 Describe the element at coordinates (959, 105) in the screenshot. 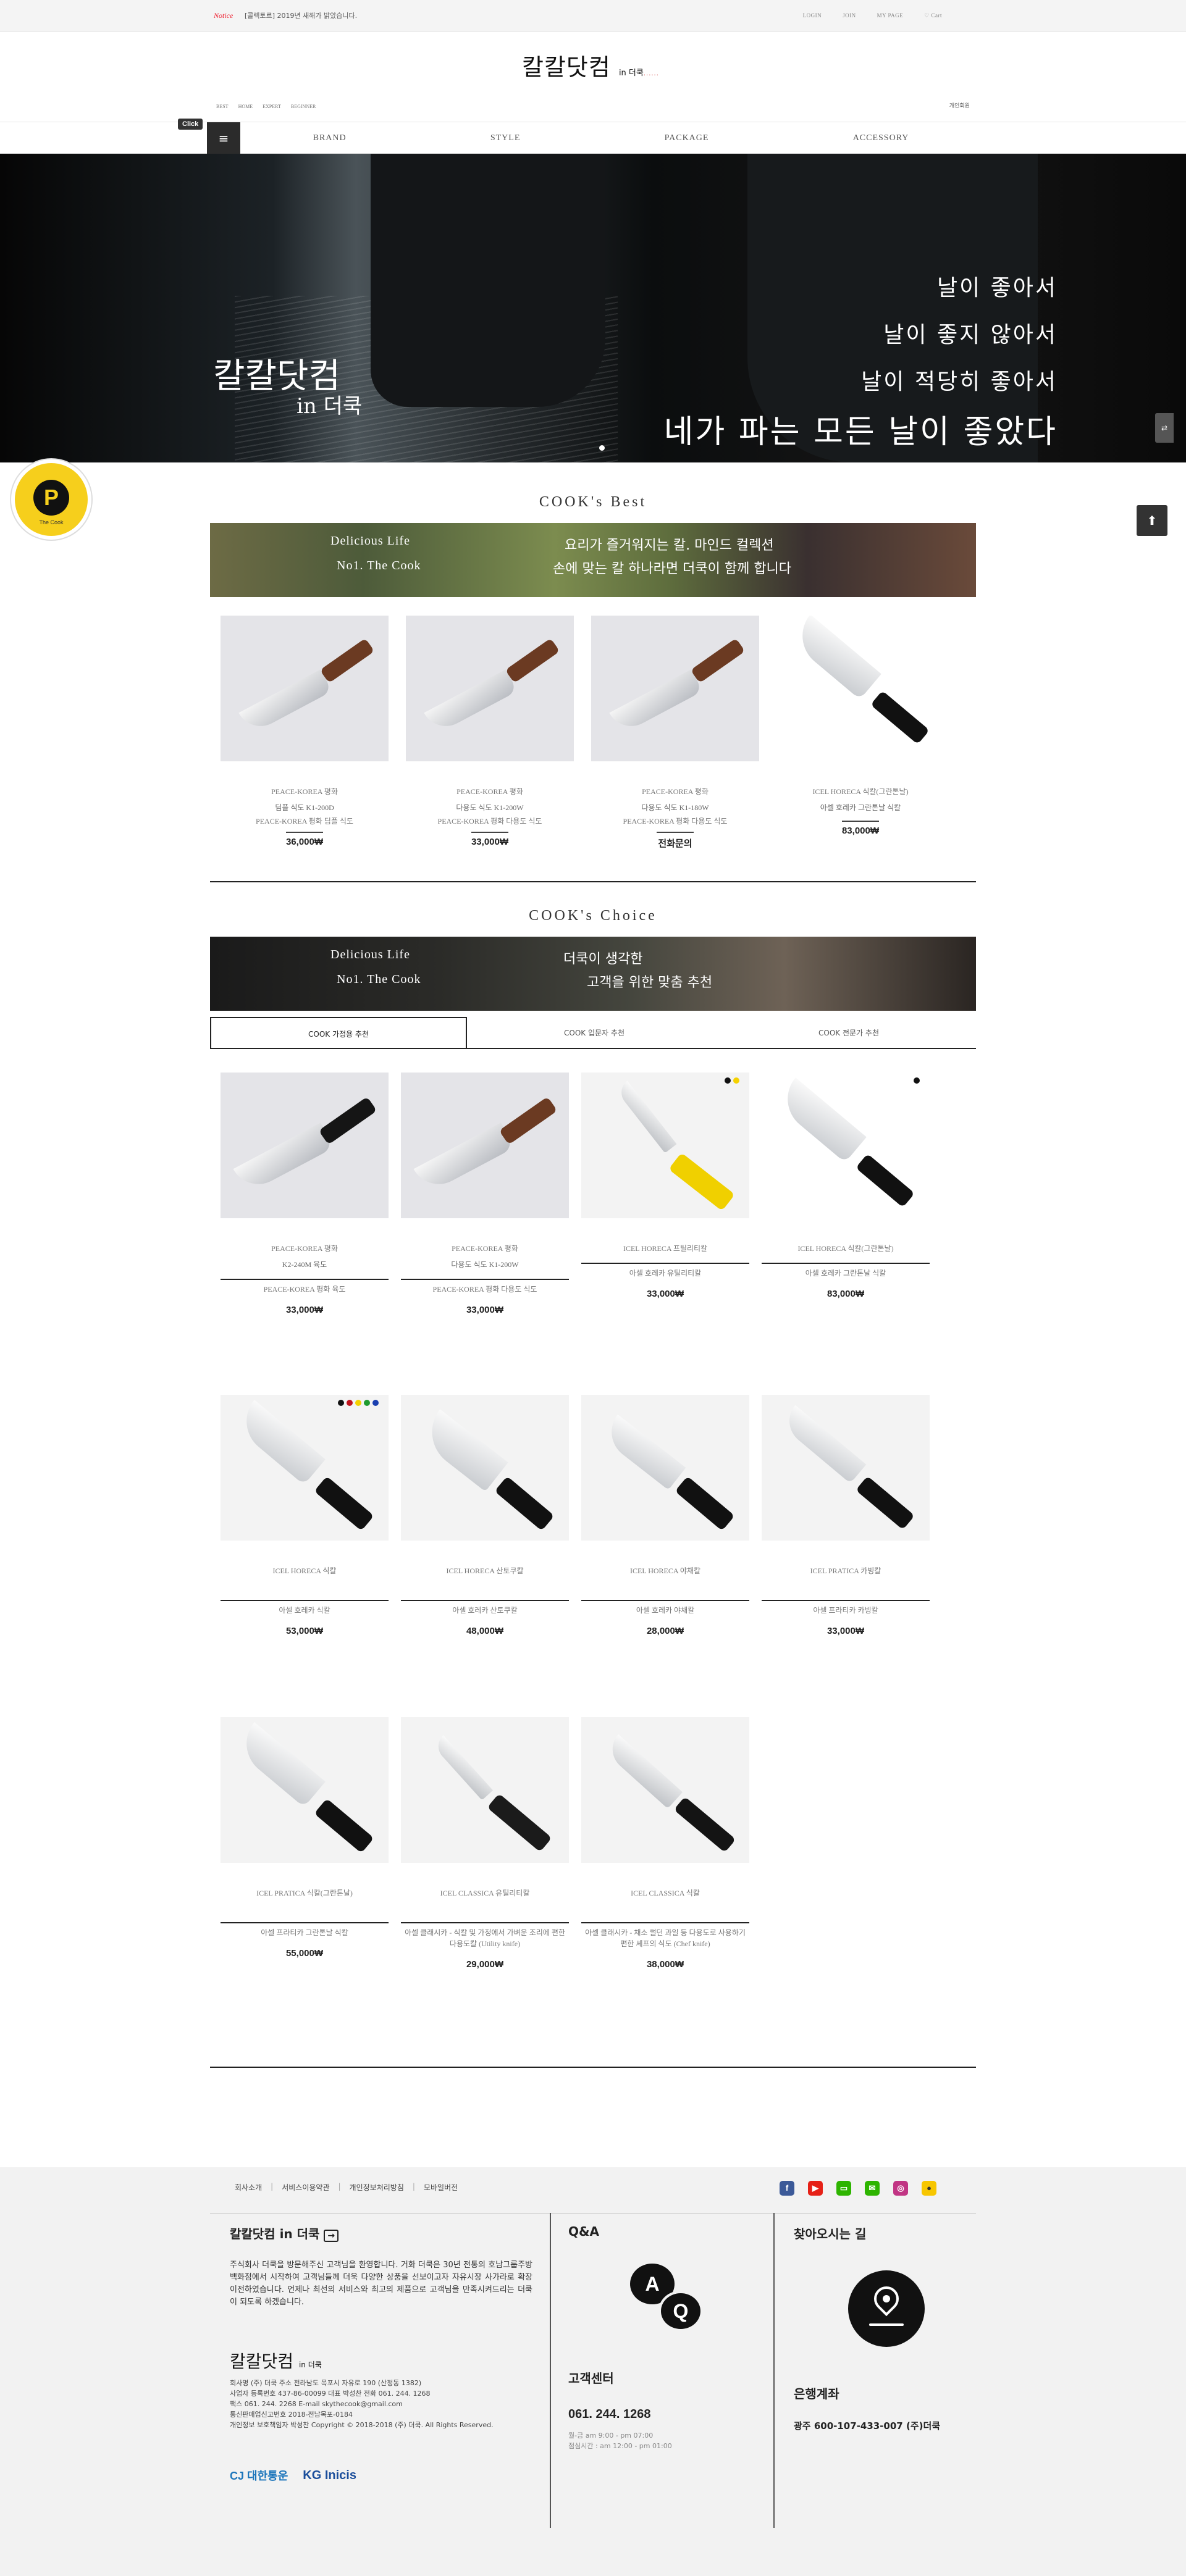

I see `member-link: 개인회원` at that location.